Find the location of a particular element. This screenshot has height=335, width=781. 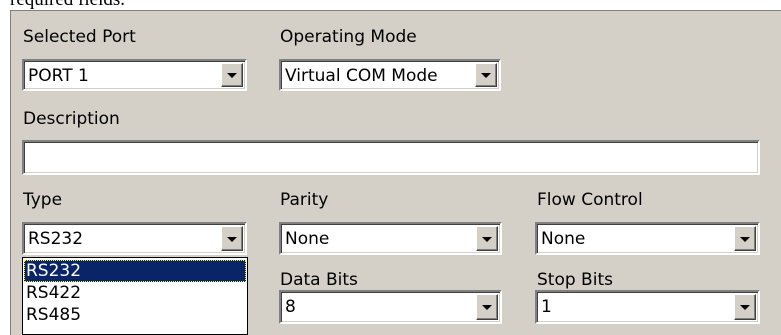

parity-dropdown-button is located at coordinates (487, 238).